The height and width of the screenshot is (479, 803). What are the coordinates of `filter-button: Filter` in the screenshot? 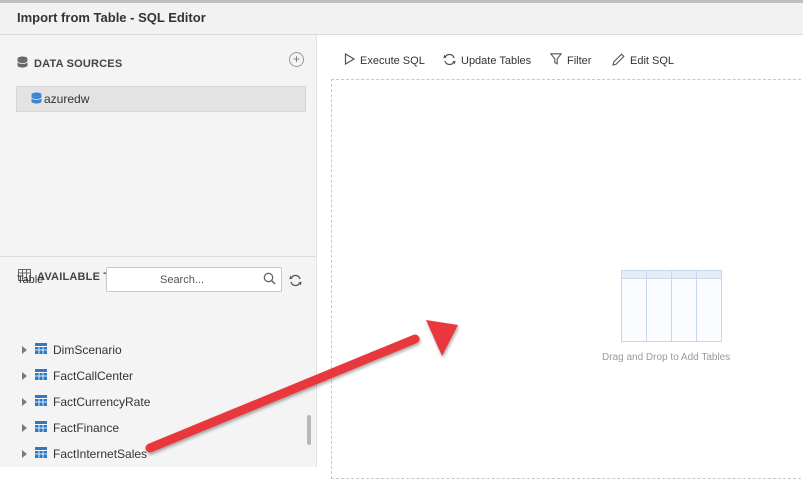 It's located at (570, 60).